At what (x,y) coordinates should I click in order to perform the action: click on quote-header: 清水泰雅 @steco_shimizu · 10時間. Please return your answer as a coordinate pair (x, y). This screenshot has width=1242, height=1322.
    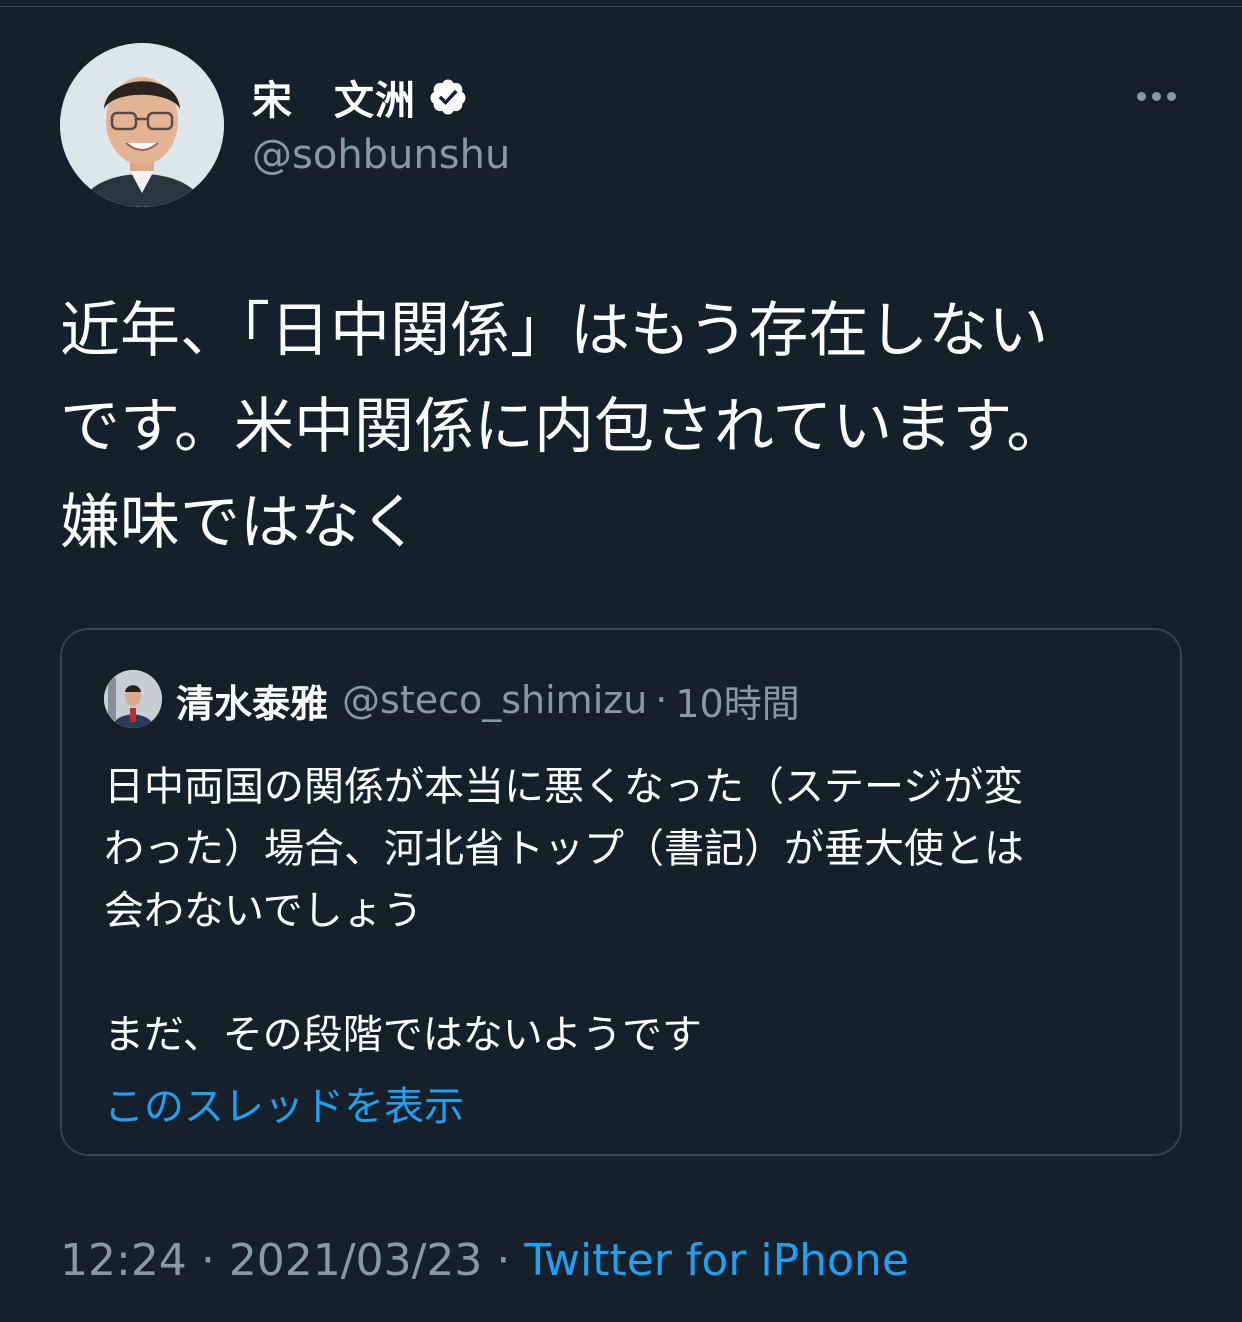
    Looking at the image, I should click on (488, 700).